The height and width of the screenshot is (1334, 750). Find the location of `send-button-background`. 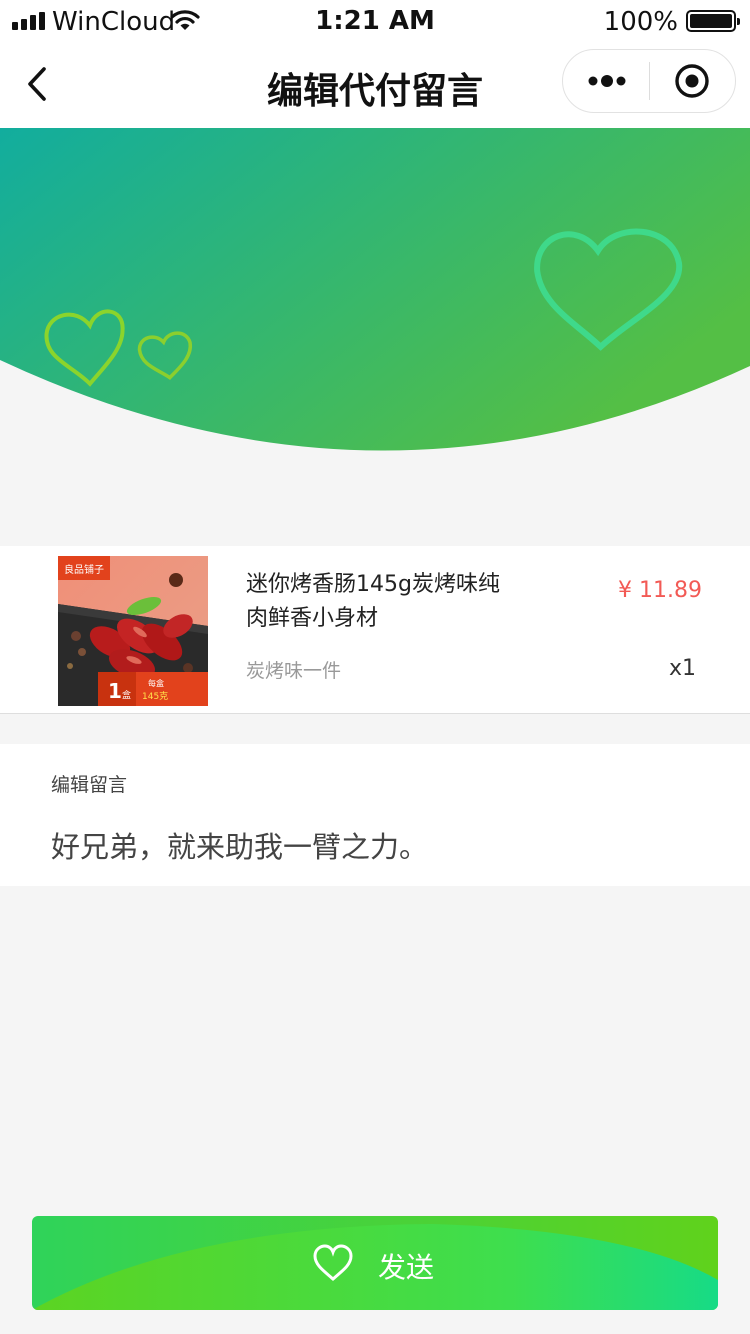

send-button-background is located at coordinates (375, 1263).